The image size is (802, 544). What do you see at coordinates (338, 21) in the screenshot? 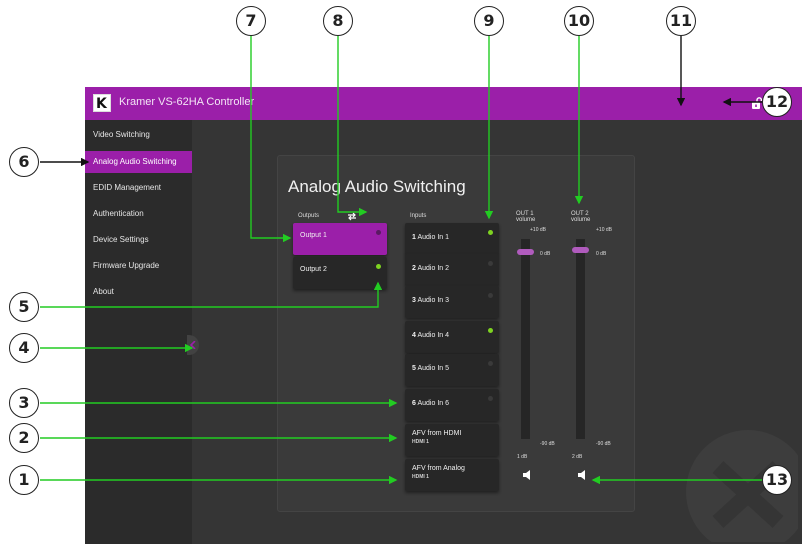
I see `callout-8: 8` at bounding box center [338, 21].